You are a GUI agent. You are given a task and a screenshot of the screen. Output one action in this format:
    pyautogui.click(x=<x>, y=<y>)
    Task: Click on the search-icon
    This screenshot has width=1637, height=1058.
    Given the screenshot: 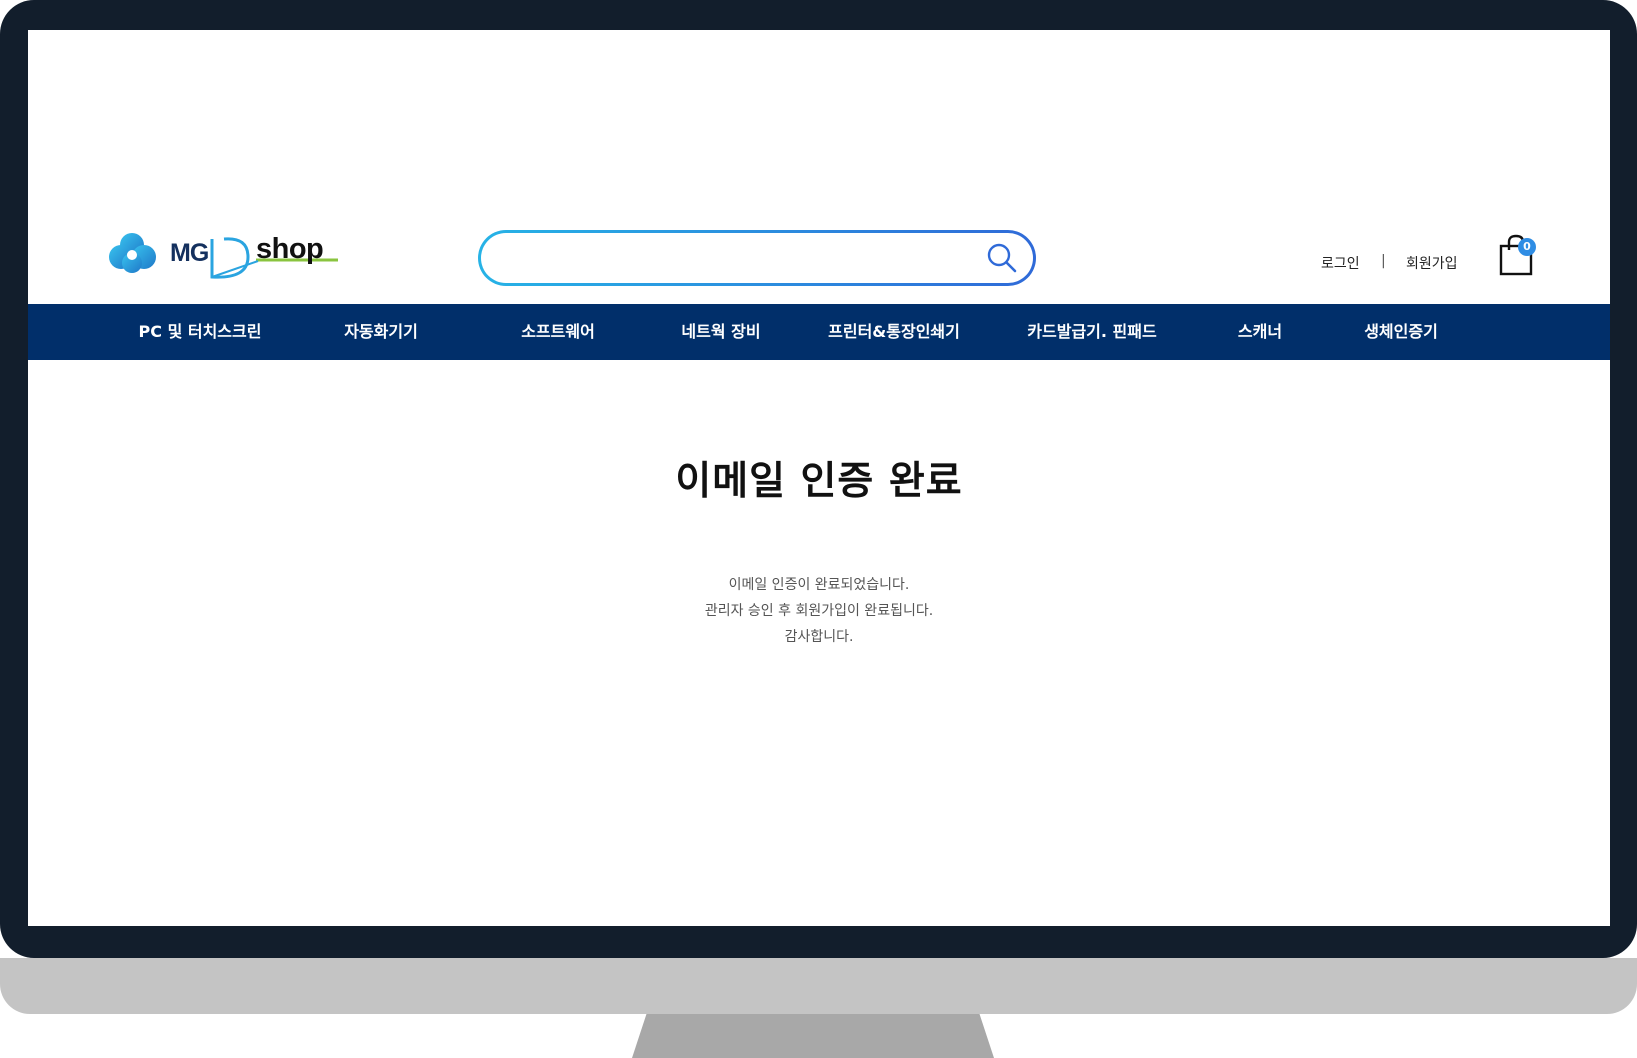 What is the action you would take?
    pyautogui.click(x=1002, y=258)
    